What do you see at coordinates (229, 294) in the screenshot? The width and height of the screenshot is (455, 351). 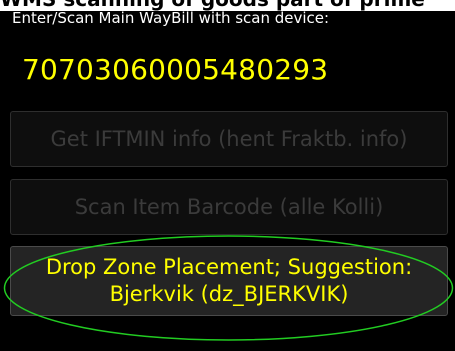 I see `drop-zone-value-label: Bjerkvik (dz_BJERKVIK)` at bounding box center [229, 294].